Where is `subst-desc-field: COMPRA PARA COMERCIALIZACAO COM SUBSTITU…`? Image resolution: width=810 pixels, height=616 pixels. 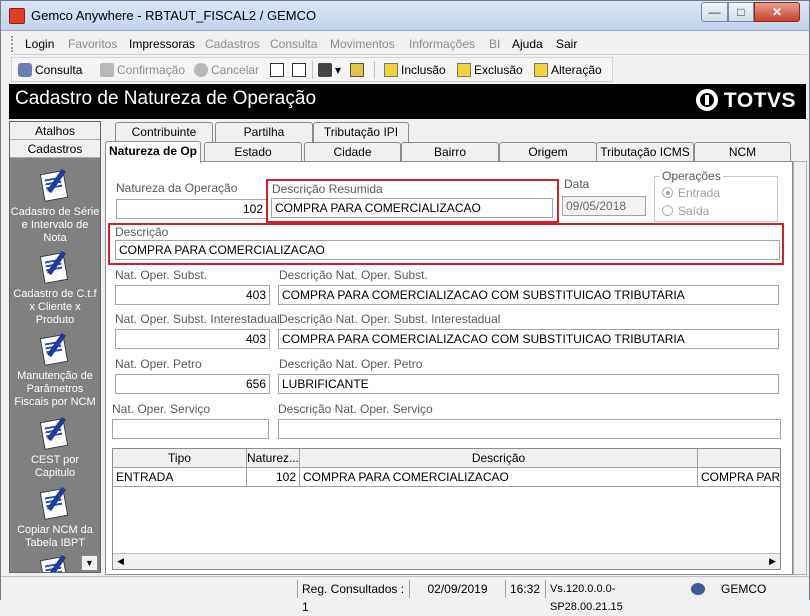 subst-desc-field: COMPRA PARA COMERCIALIZACAO COM SUBSTITU… is located at coordinates (528, 295).